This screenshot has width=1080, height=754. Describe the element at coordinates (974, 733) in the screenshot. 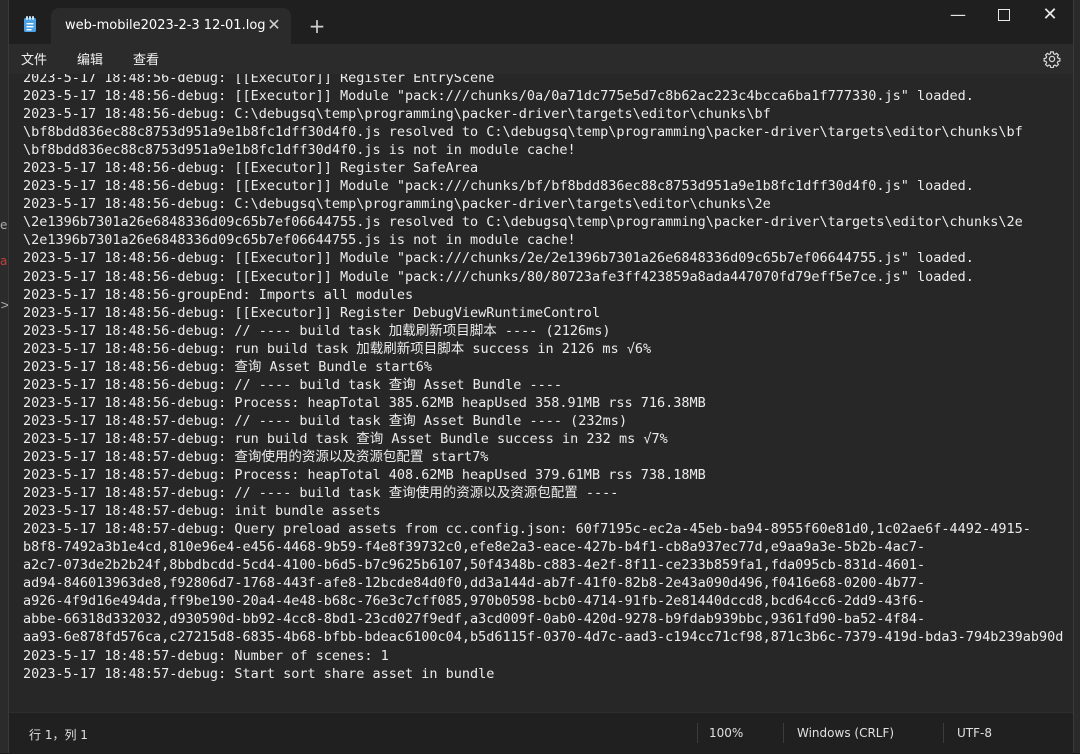

I see `encoding: UTF-8` at that location.